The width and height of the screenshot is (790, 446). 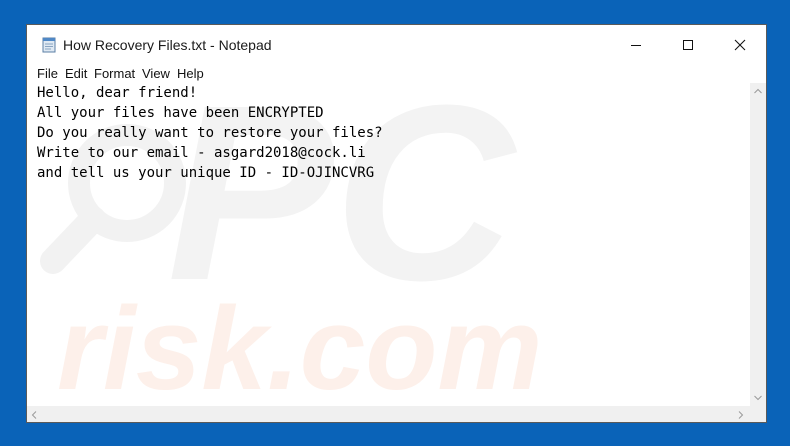 What do you see at coordinates (114, 73) in the screenshot?
I see `menu-format: Format` at bounding box center [114, 73].